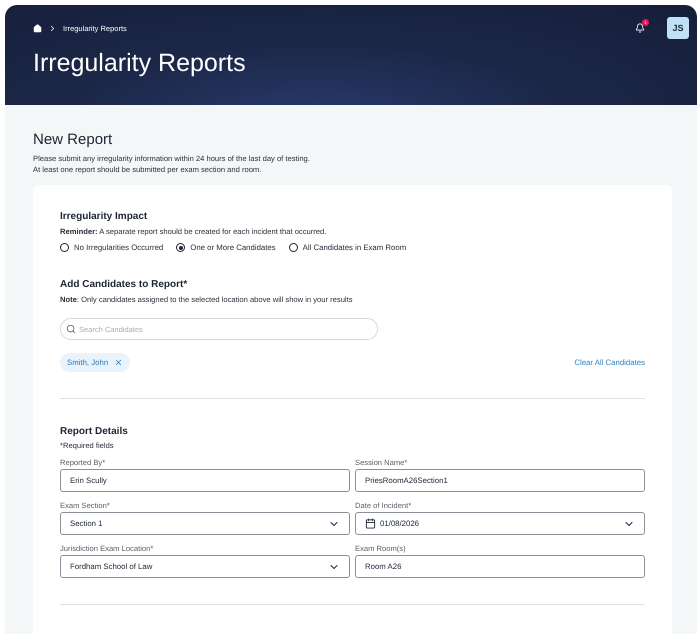 The width and height of the screenshot is (697, 634). Describe the element at coordinates (52, 28) in the screenshot. I see `chevron-right-icon` at that location.